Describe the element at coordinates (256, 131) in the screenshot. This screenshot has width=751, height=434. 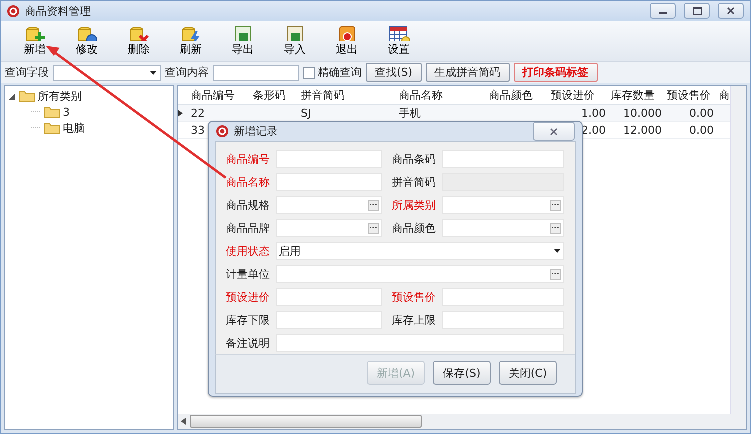
I see `dialog-title: 新增记录` at that location.